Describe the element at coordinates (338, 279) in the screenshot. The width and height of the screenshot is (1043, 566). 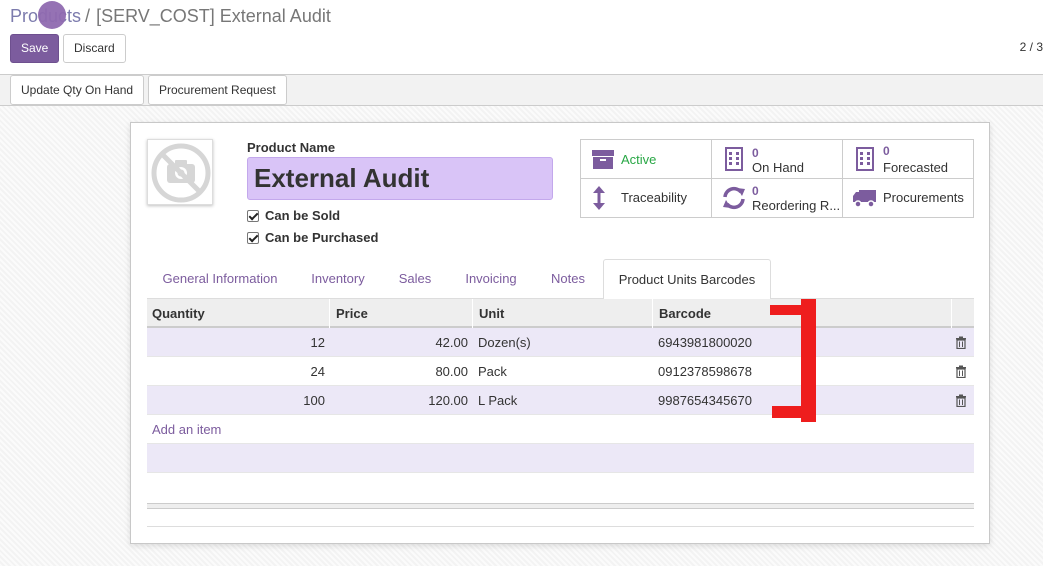
I see `tab-inventory: Inventory` at that location.